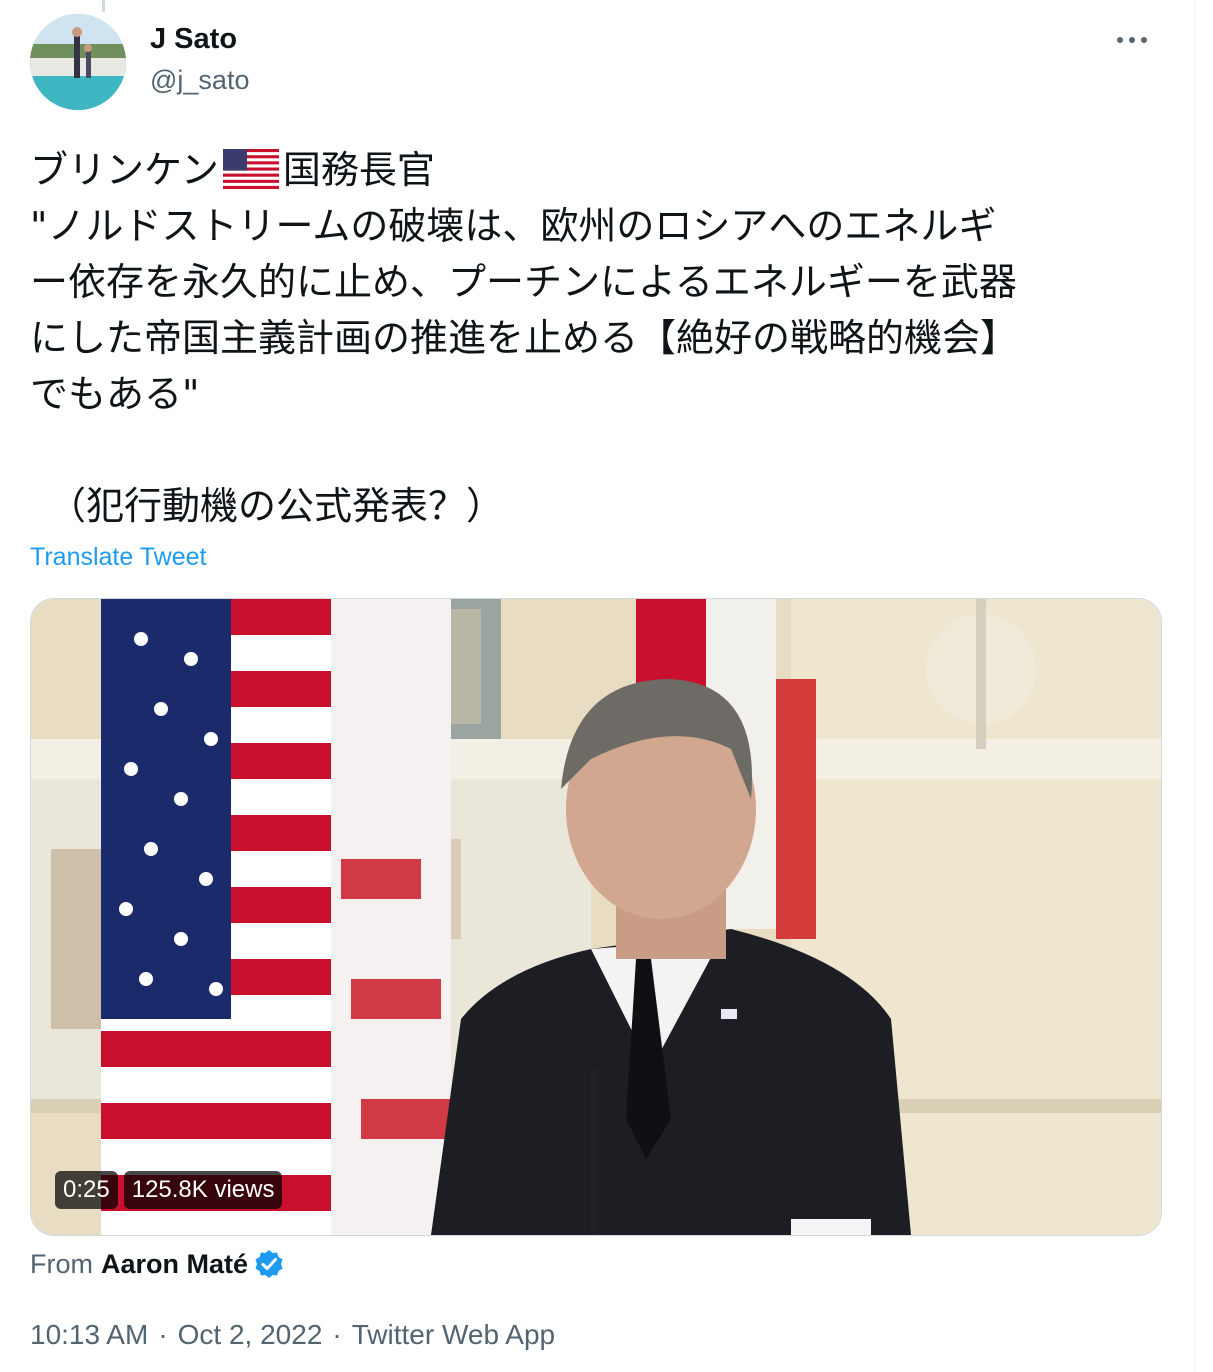 Image resolution: width=1213 pixels, height=1372 pixels. I want to click on more-options-button, so click(1132, 40).